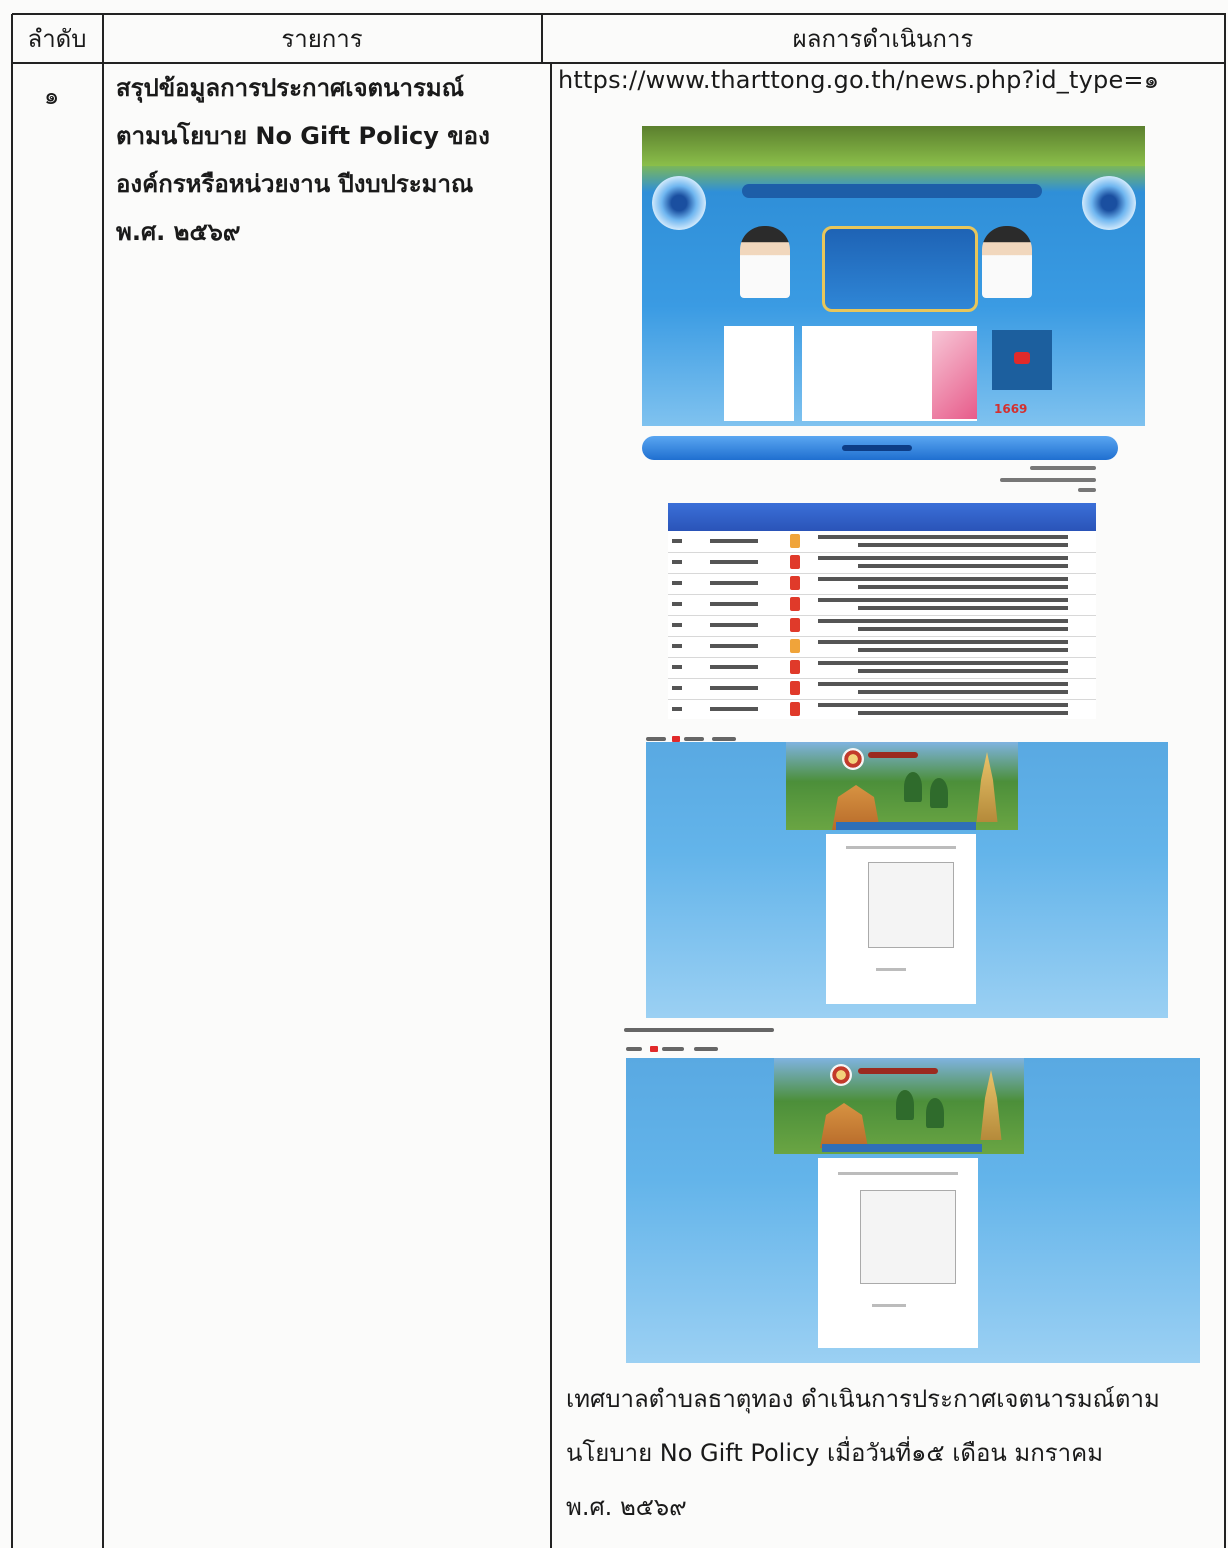 This screenshot has height=1548, width=1228. What do you see at coordinates (883, 38) in the screenshot?
I see `header-result: ผลการดำเนินการ` at bounding box center [883, 38].